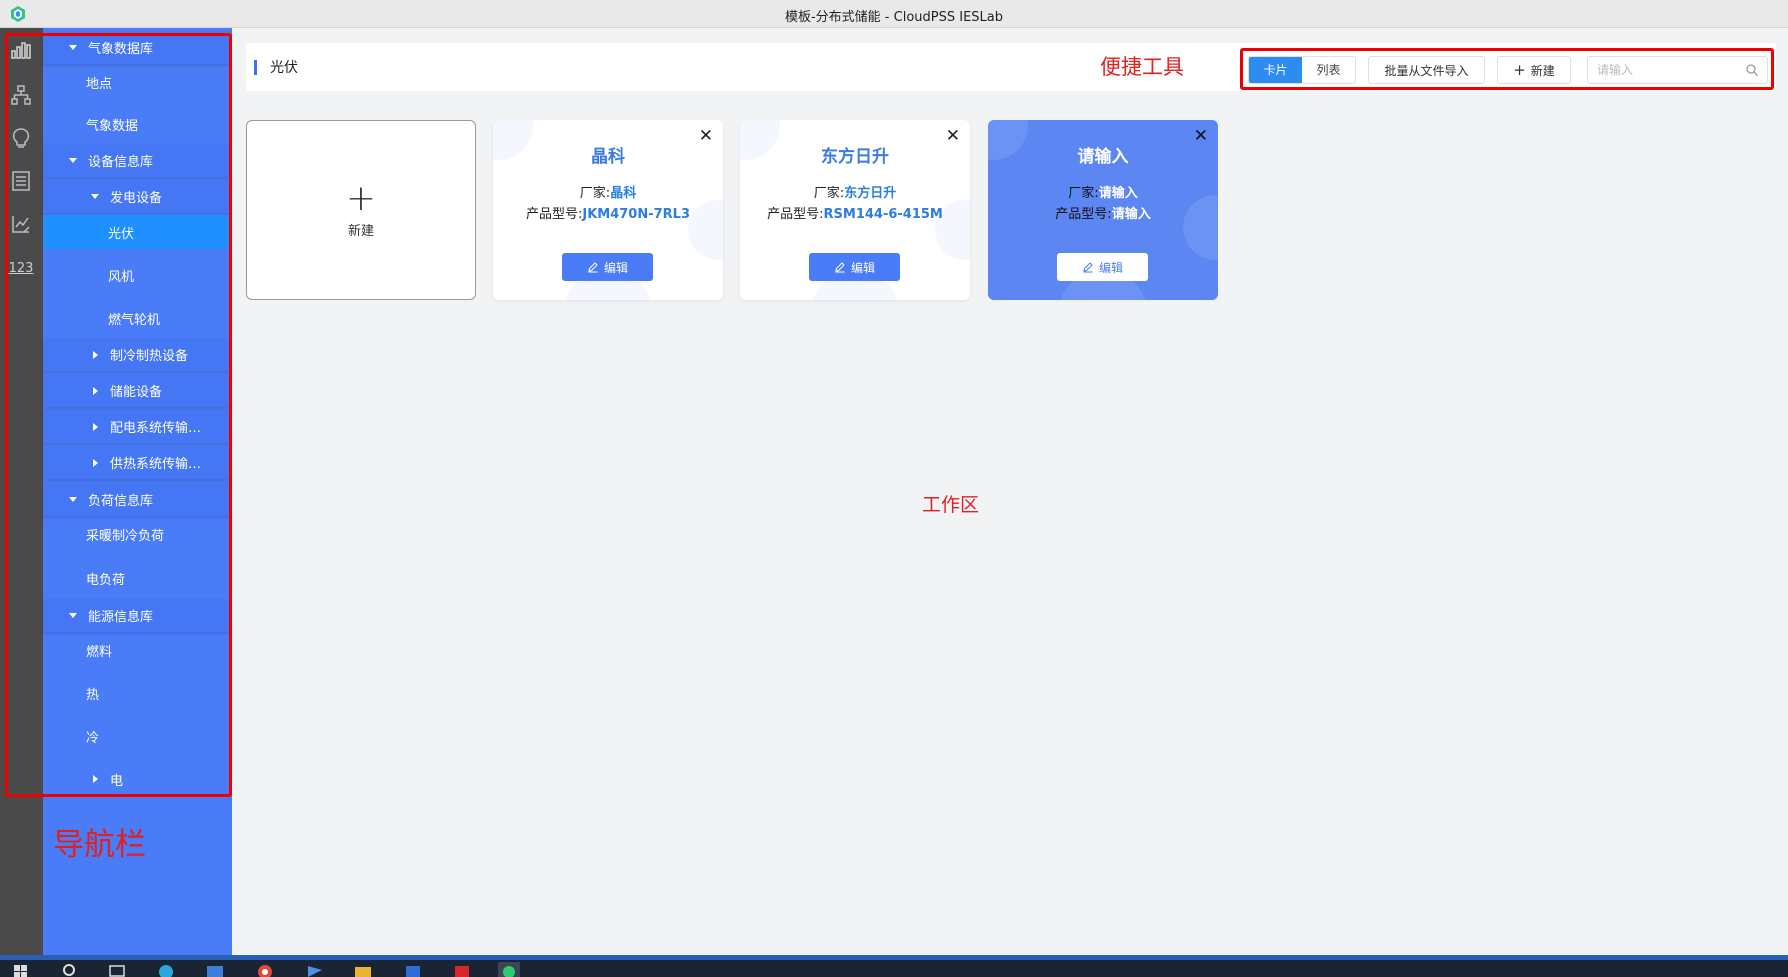 The width and height of the screenshot is (1788, 977). I want to click on sidebar-item-wind: 风机, so click(136, 275).